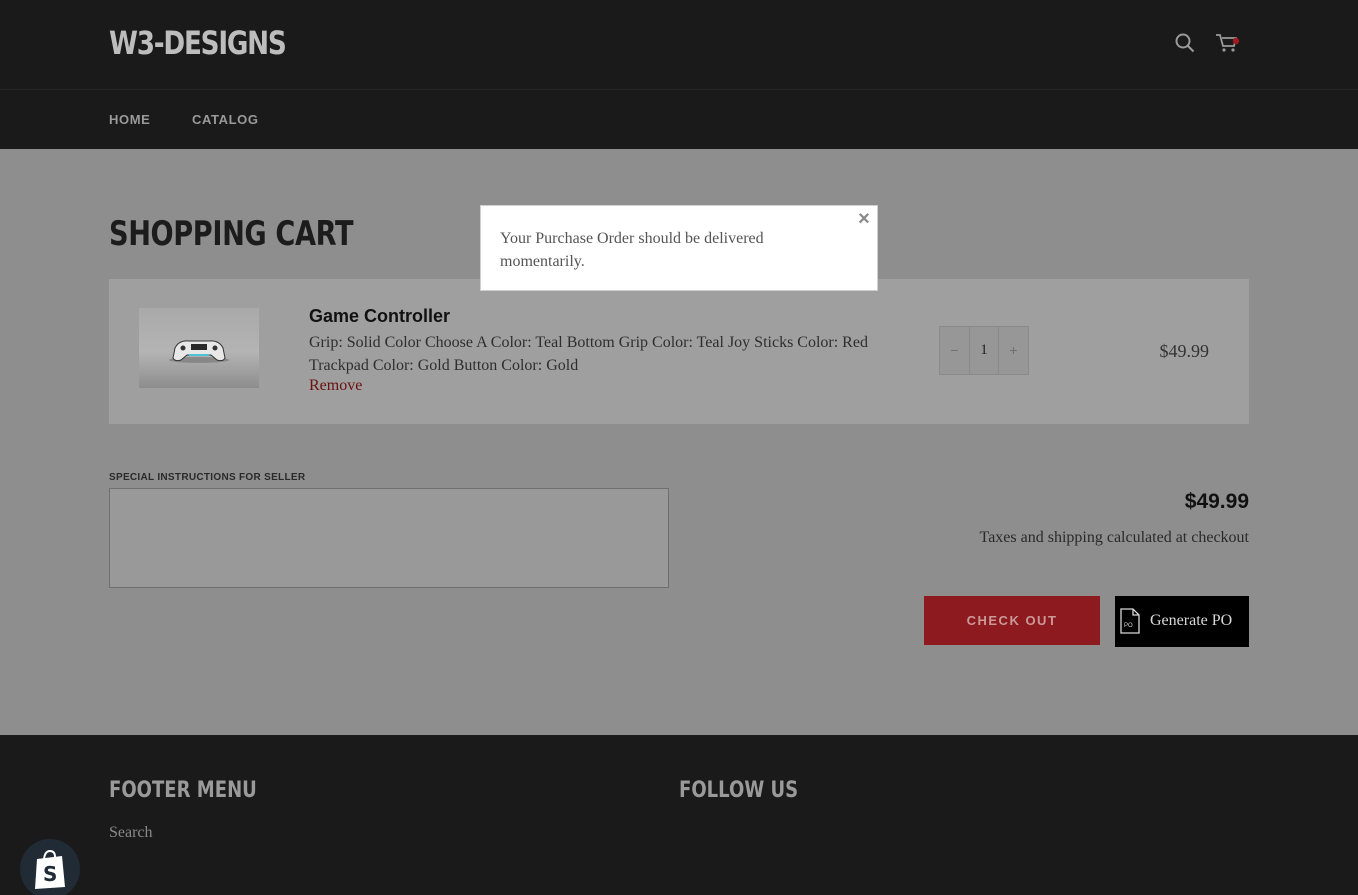  What do you see at coordinates (1184, 351) in the screenshot?
I see `line-price: $49.99` at bounding box center [1184, 351].